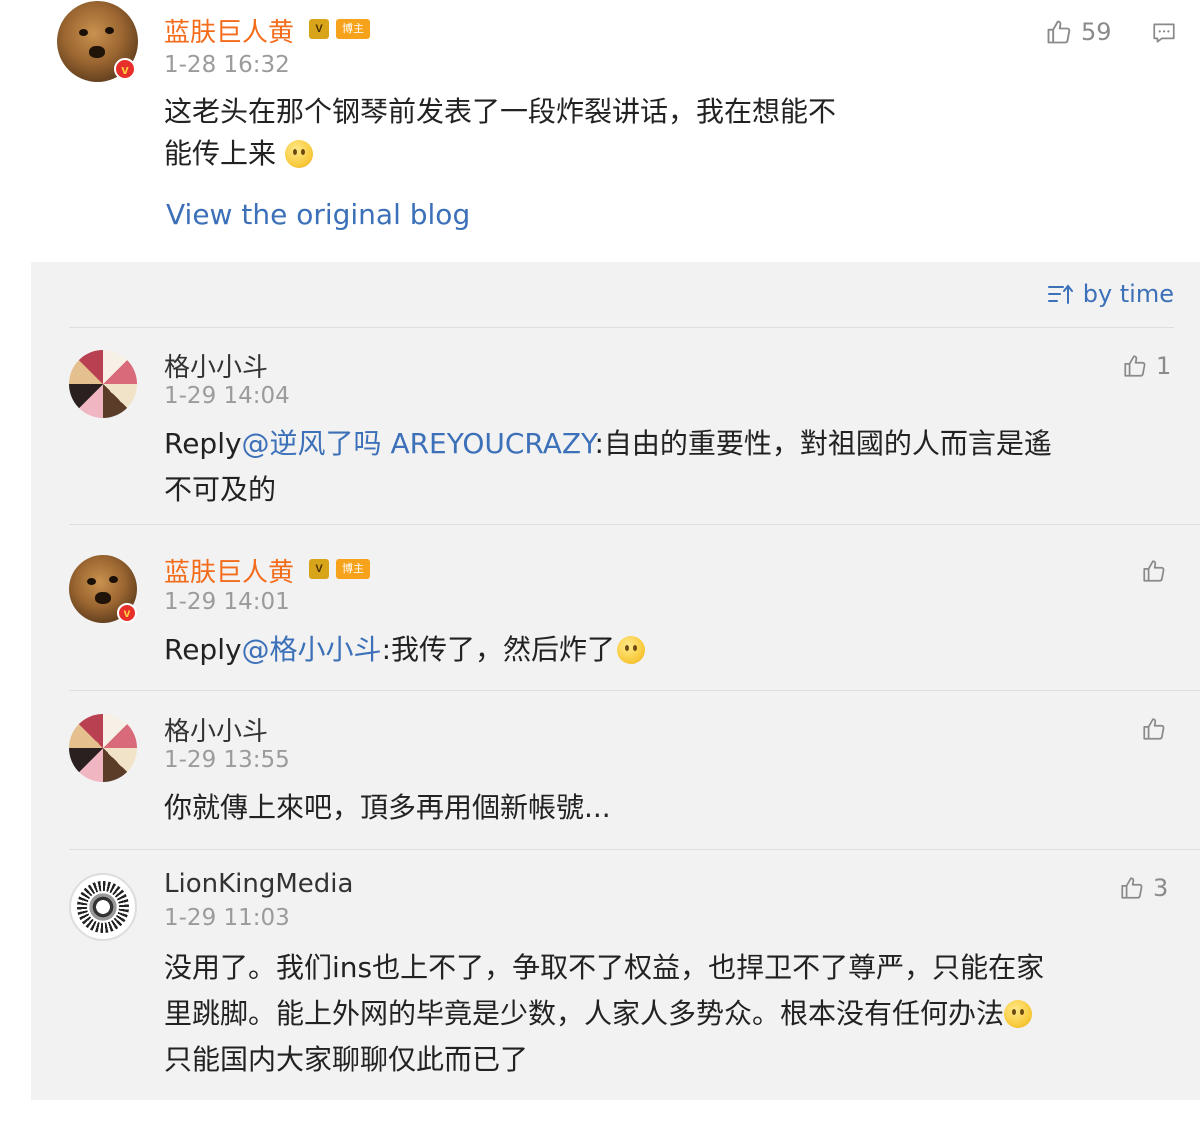 Image resolution: width=1200 pixels, height=1131 pixels. What do you see at coordinates (1018, 1014) in the screenshot?
I see `shrug-emoji-icon` at bounding box center [1018, 1014].